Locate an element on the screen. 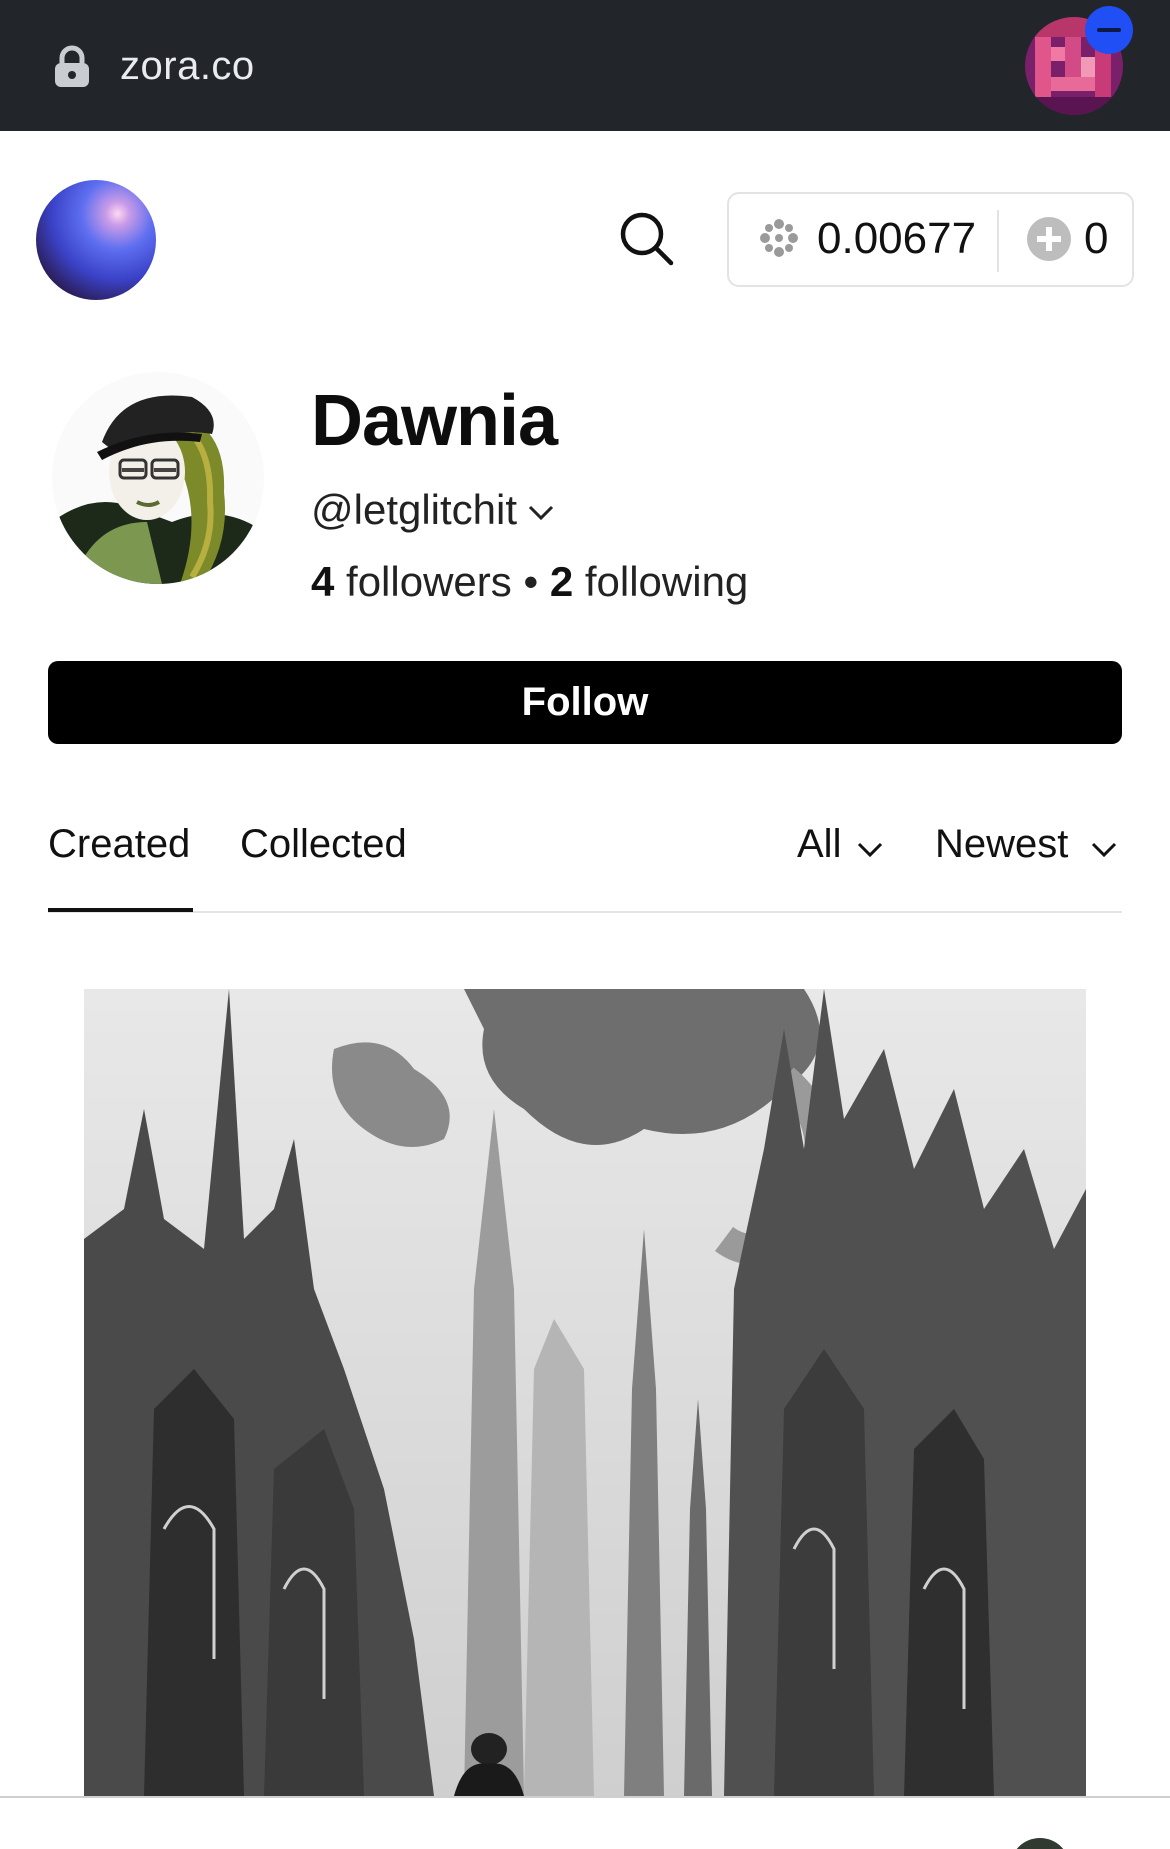 The height and width of the screenshot is (1849, 1170). wallet-balance-pill: 0.00677 0 is located at coordinates (930, 239).